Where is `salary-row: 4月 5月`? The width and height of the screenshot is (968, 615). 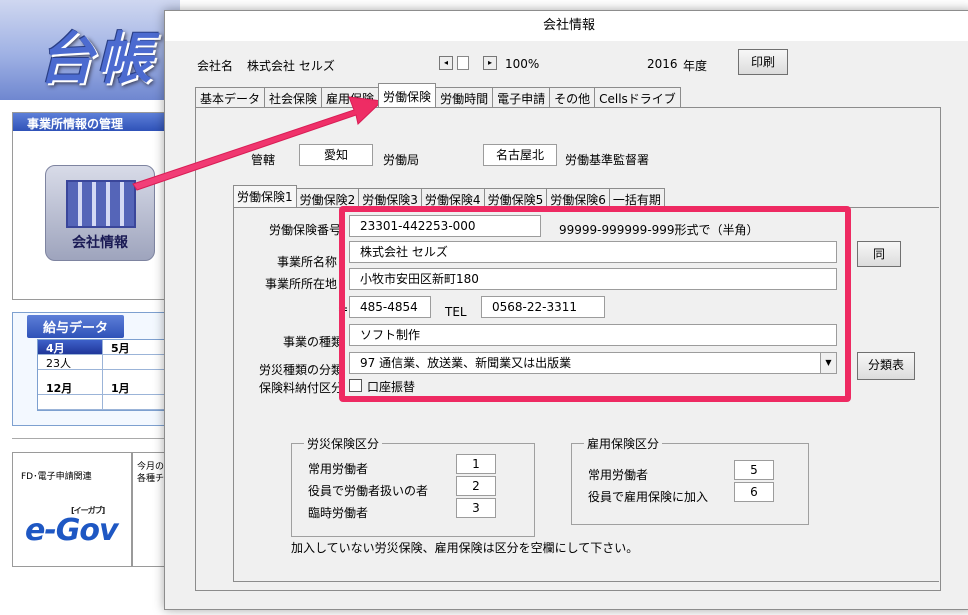
salary-row: 4月 5月 is located at coordinates (103, 347).